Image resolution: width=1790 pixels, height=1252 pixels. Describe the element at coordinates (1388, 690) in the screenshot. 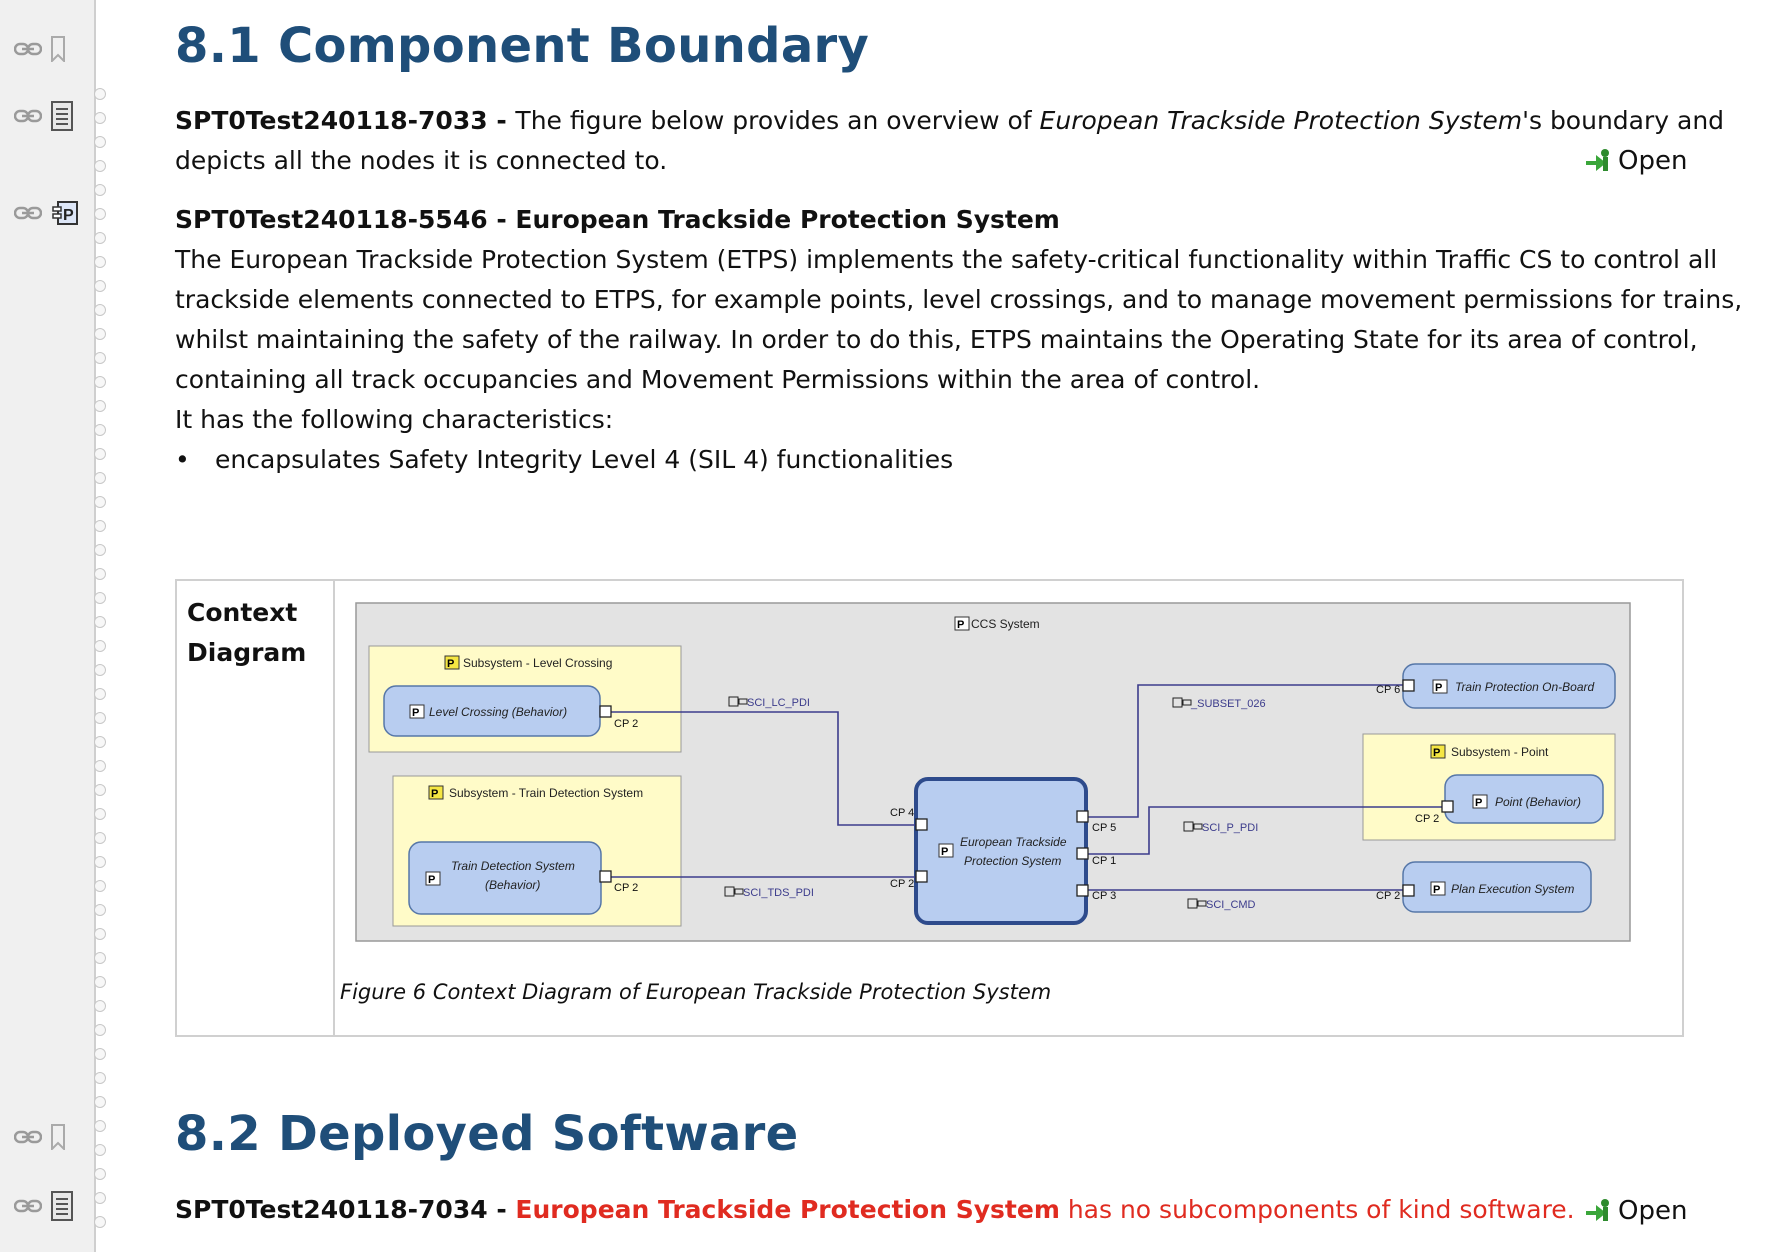

I see `svg-text: CP 6` at that location.